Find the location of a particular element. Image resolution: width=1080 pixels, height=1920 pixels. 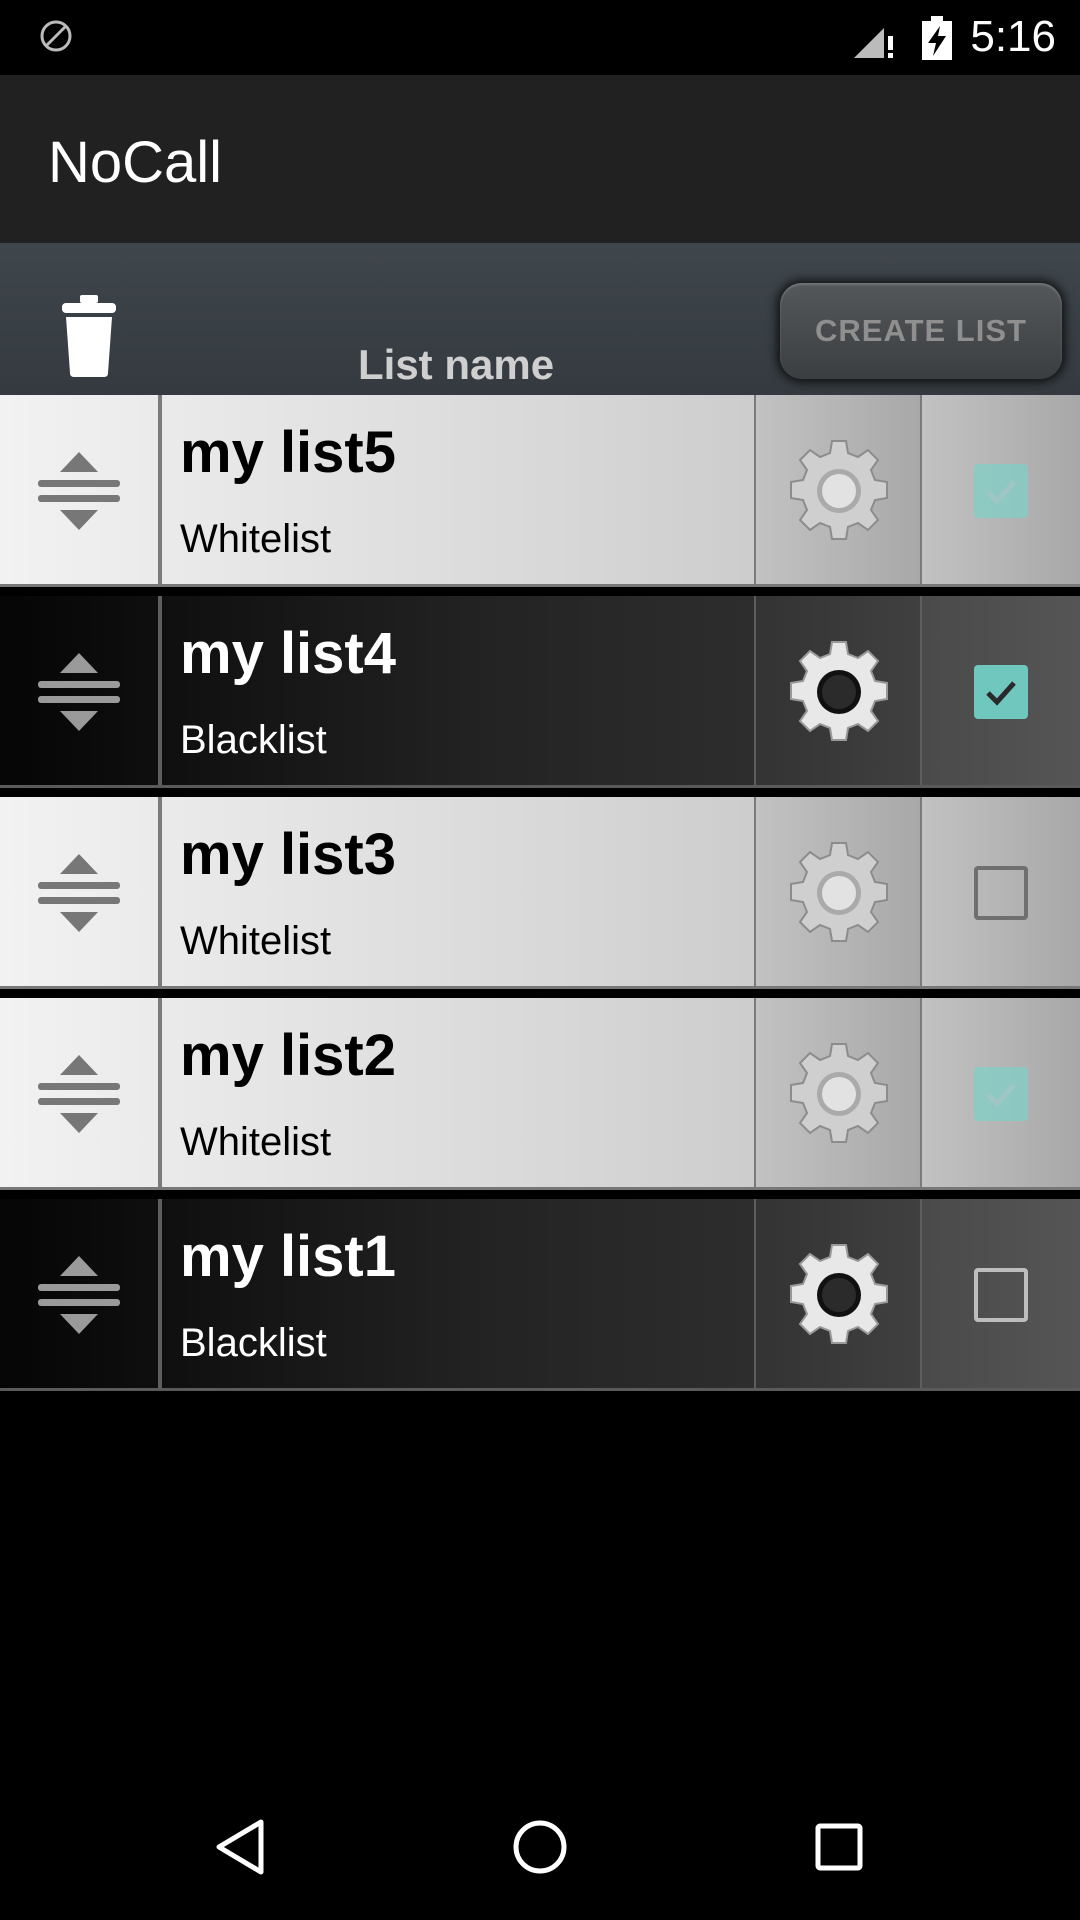

list-name: my list5 is located at coordinates (288, 452).